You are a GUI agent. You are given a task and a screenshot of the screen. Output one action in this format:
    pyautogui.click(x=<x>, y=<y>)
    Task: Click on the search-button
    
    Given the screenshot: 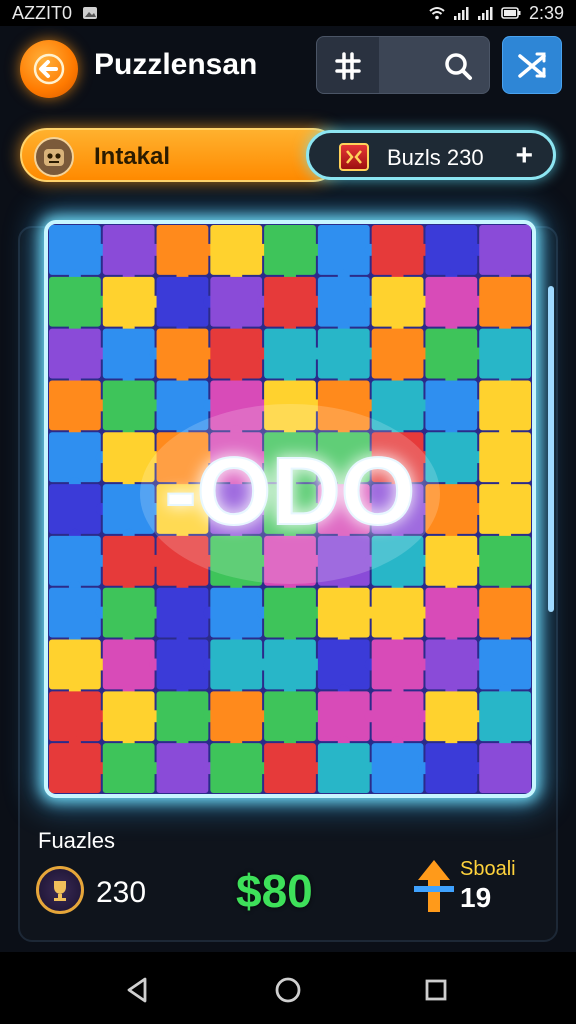 What is the action you would take?
    pyautogui.click(x=458, y=66)
    